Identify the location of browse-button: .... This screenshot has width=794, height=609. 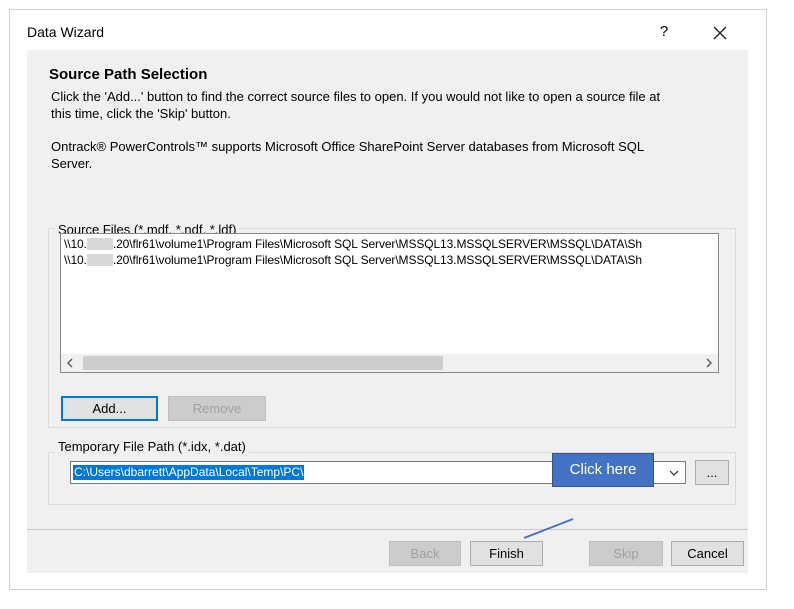
(712, 472).